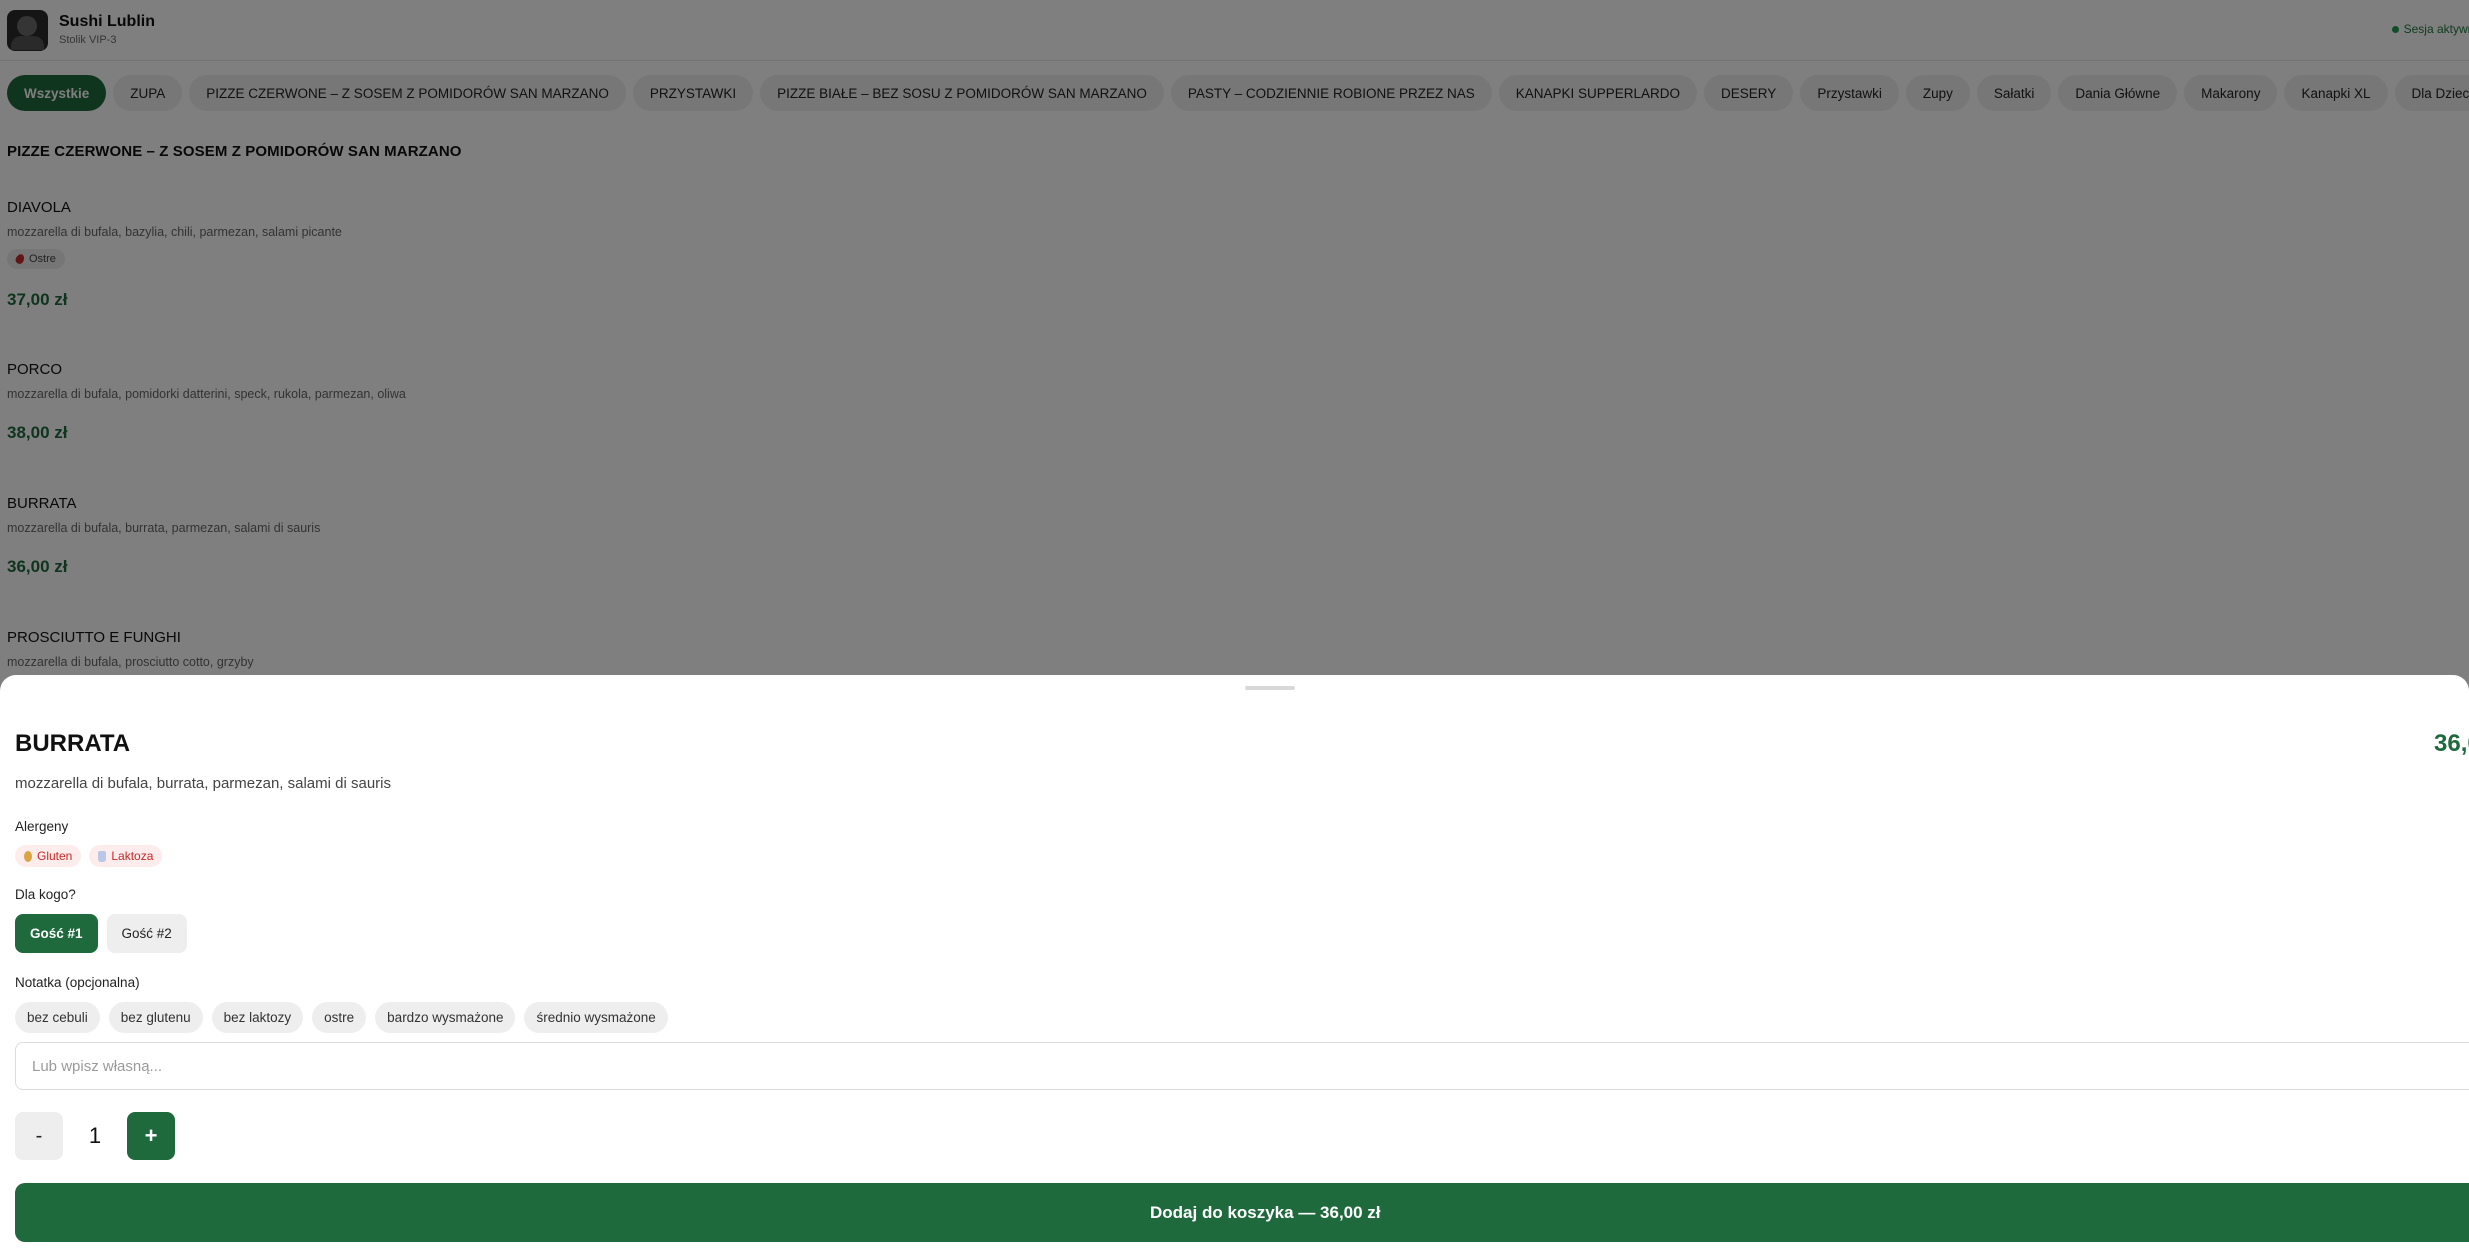 Image resolution: width=2469 pixels, height=1260 pixels. What do you see at coordinates (445, 1017) in the screenshot?
I see `note-chip: bardzo wysmażone` at bounding box center [445, 1017].